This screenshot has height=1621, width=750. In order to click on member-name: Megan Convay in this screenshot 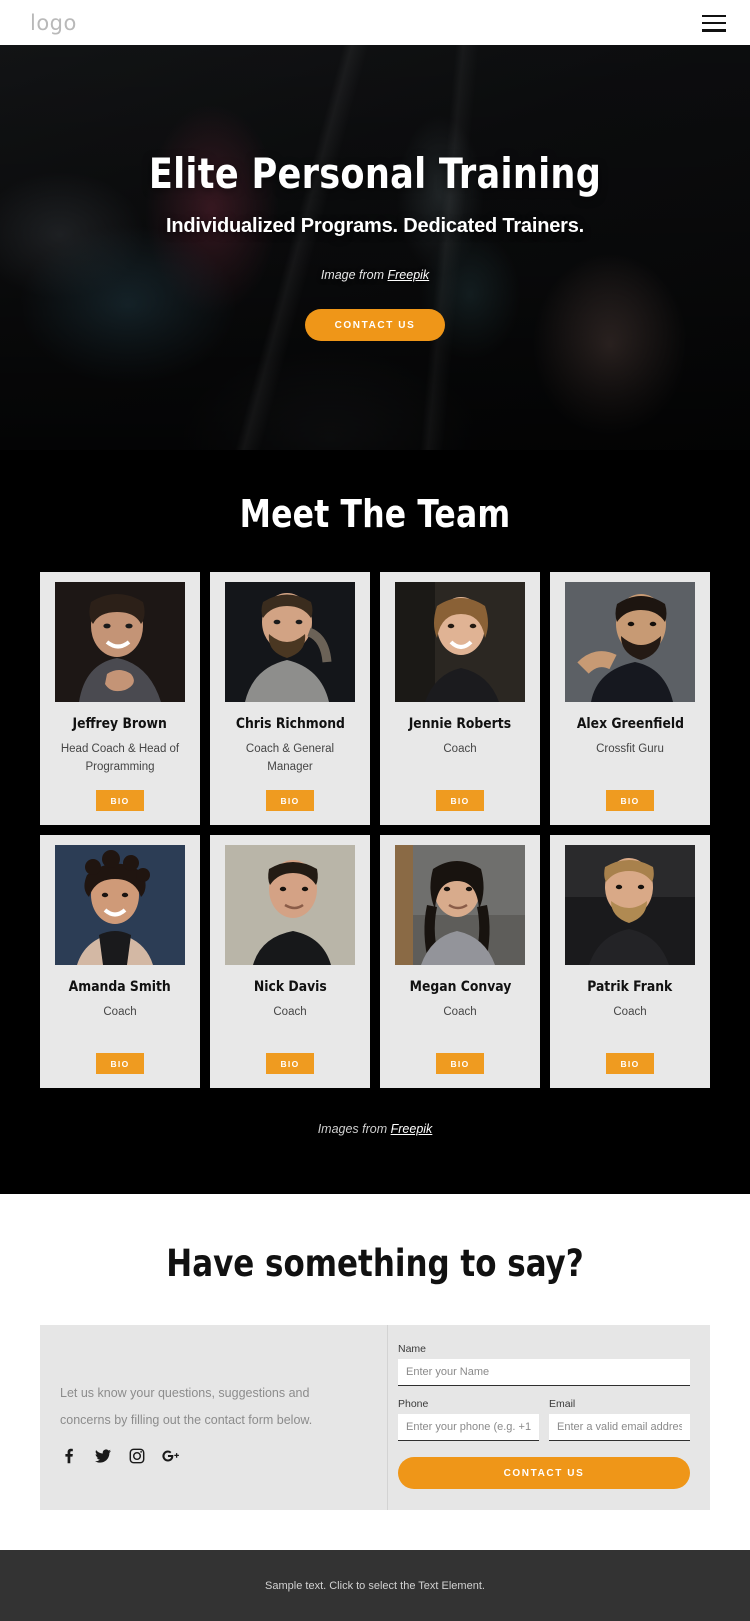, I will do `click(460, 987)`.